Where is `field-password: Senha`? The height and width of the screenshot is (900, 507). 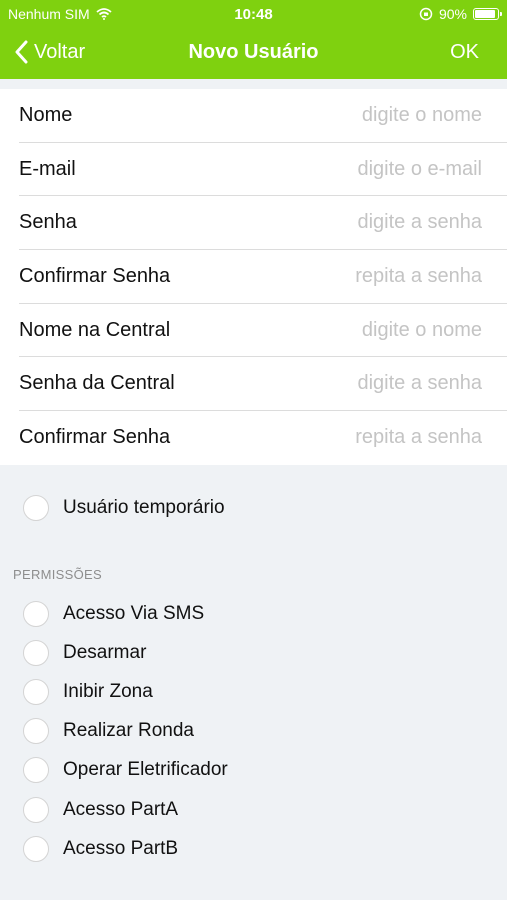 field-password: Senha is located at coordinates (263, 223).